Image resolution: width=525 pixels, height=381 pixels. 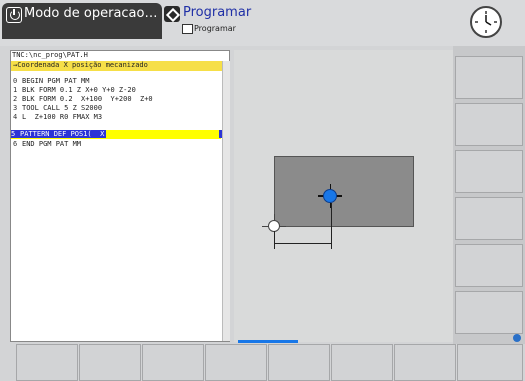 What do you see at coordinates (52, 144) in the screenshot?
I see `line-text: END PGM PAT MM` at bounding box center [52, 144].